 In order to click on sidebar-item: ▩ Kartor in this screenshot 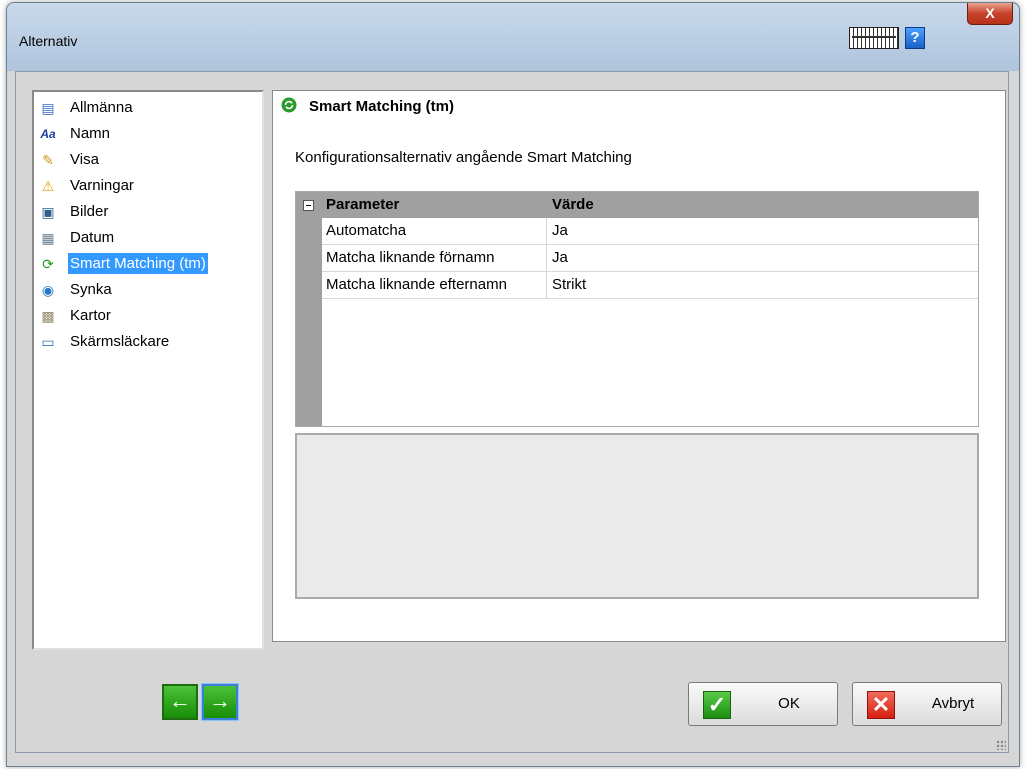, I will do `click(148, 316)`.